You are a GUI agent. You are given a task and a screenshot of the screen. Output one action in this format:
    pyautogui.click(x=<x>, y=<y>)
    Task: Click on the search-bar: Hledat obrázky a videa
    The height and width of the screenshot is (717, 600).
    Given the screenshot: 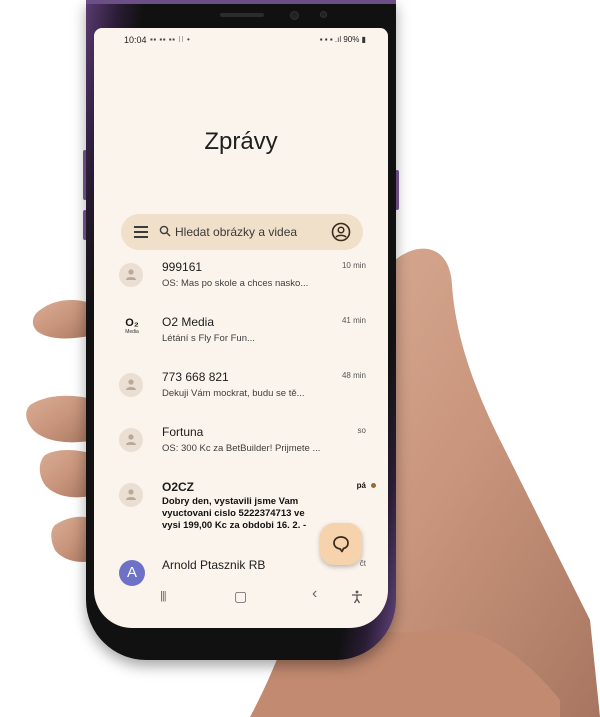 What is the action you would take?
    pyautogui.click(x=242, y=232)
    